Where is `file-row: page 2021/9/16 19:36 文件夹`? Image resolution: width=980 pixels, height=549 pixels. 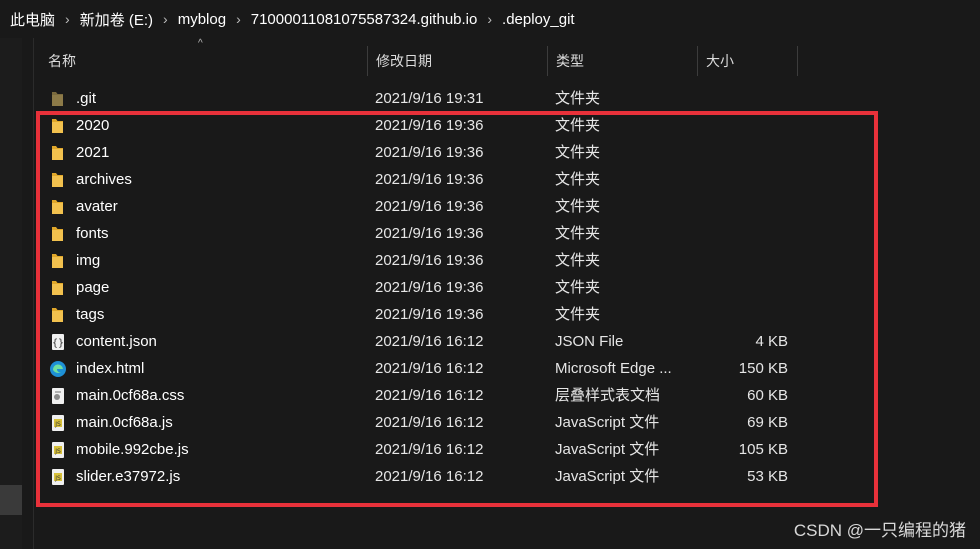
file-row: page 2021/9/16 19:36 文件夹 is located at coordinates (507, 288).